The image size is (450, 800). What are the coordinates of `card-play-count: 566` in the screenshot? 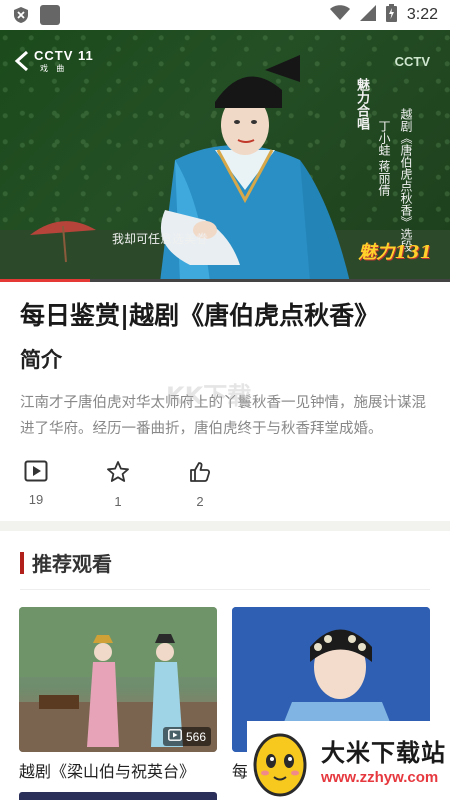 It's located at (195, 736).